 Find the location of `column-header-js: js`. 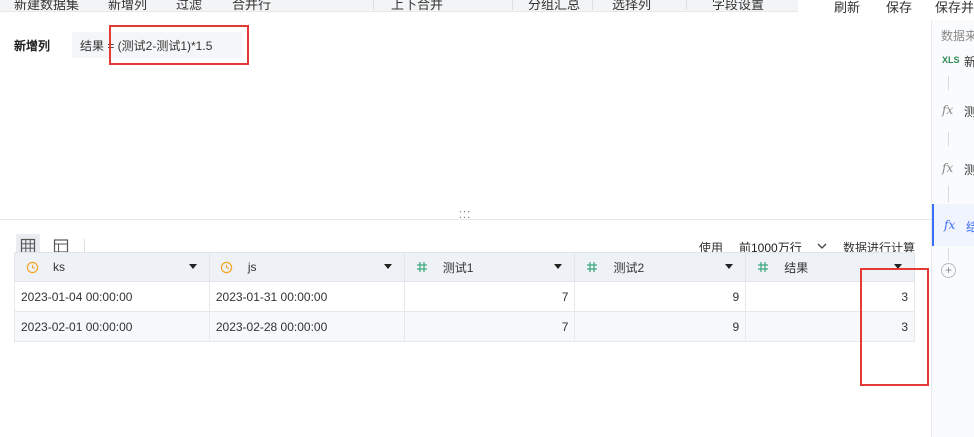

column-header-js: js is located at coordinates (306, 267).